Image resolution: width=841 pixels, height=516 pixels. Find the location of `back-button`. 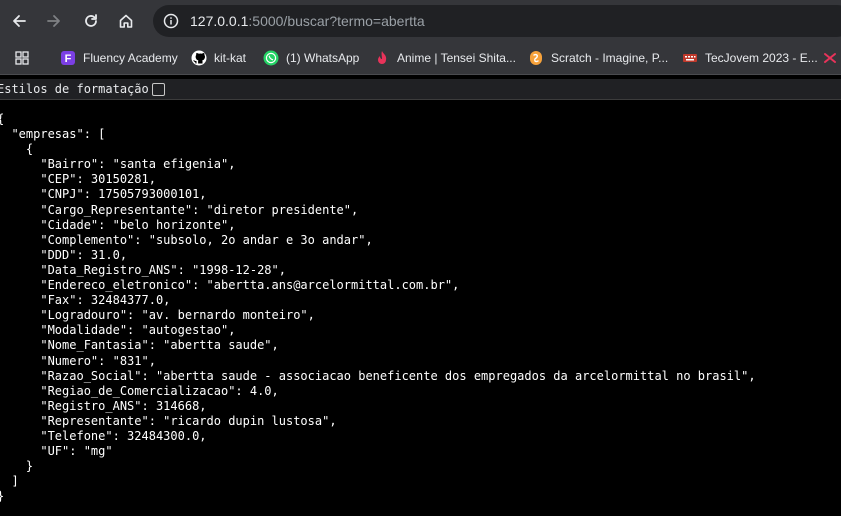

back-button is located at coordinates (19, 21).